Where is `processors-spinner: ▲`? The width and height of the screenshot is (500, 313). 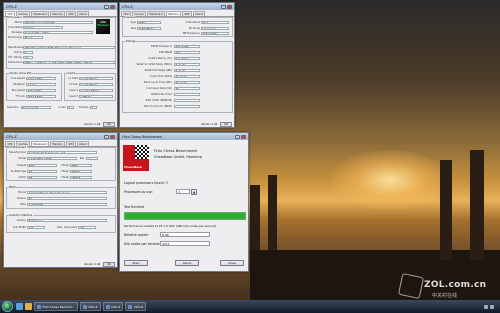 processors-spinner: ▲ is located at coordinates (194, 191).